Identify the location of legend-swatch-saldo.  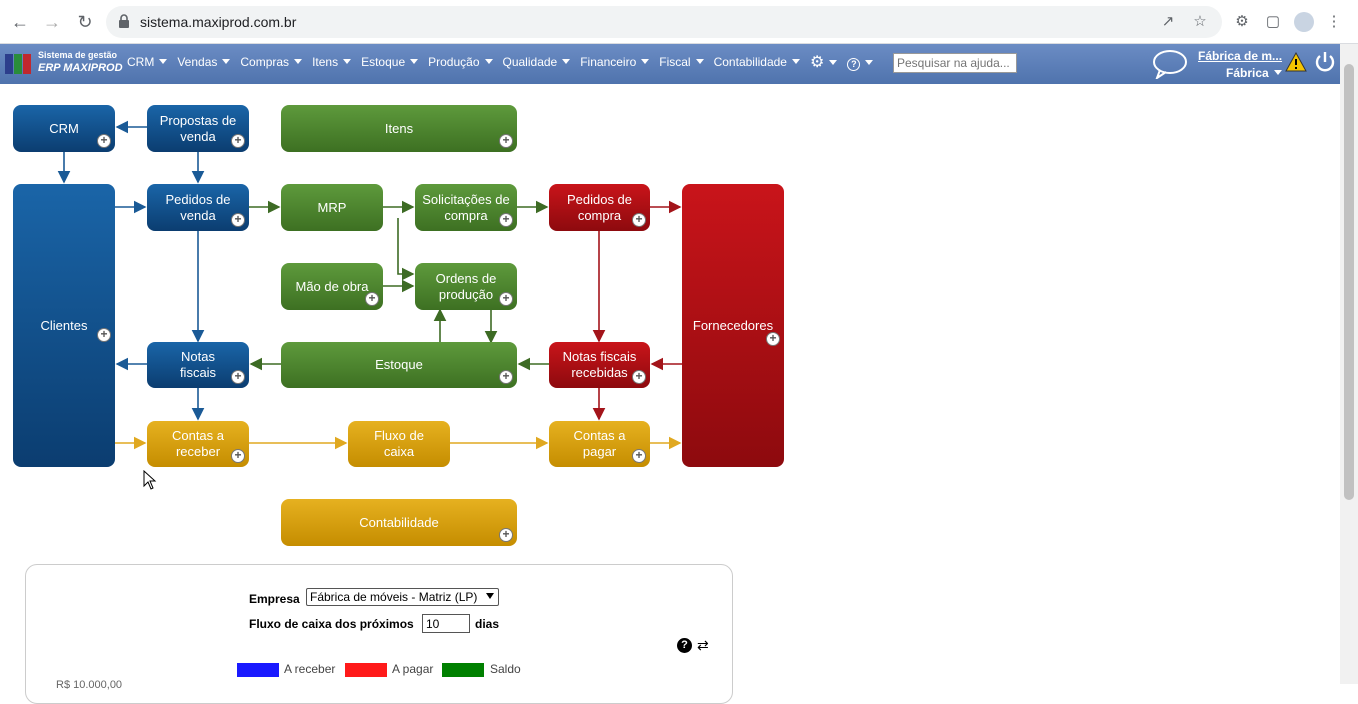
(463, 670).